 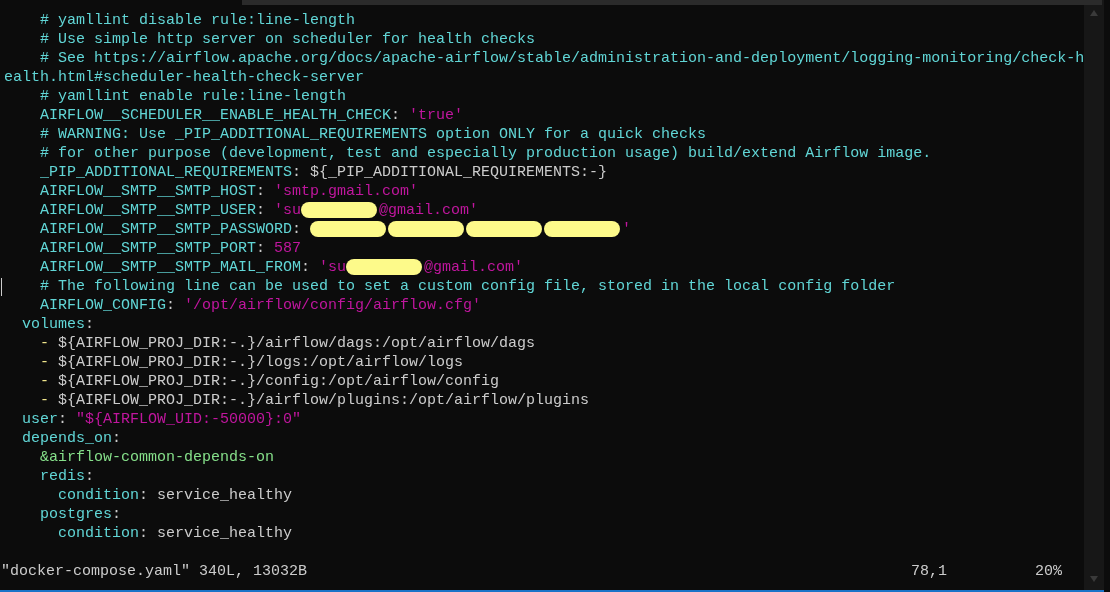 What do you see at coordinates (627, 229) in the screenshot?
I see `string-value: '` at bounding box center [627, 229].